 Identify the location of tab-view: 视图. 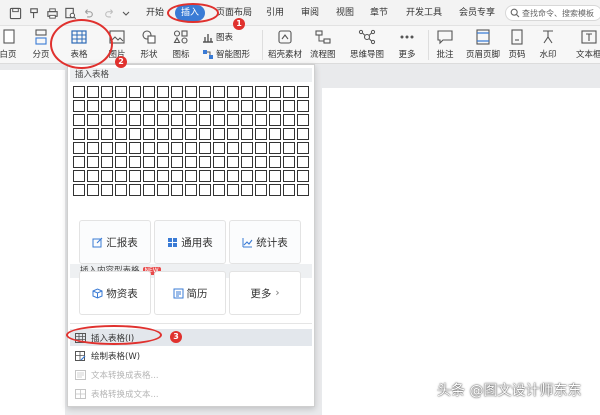
(345, 13).